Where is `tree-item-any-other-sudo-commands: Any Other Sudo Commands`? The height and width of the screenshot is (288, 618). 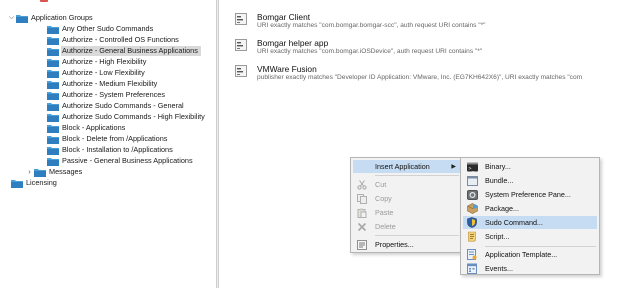 tree-item-any-other-sudo-commands: Any Other Sudo Commands is located at coordinates (101, 29).